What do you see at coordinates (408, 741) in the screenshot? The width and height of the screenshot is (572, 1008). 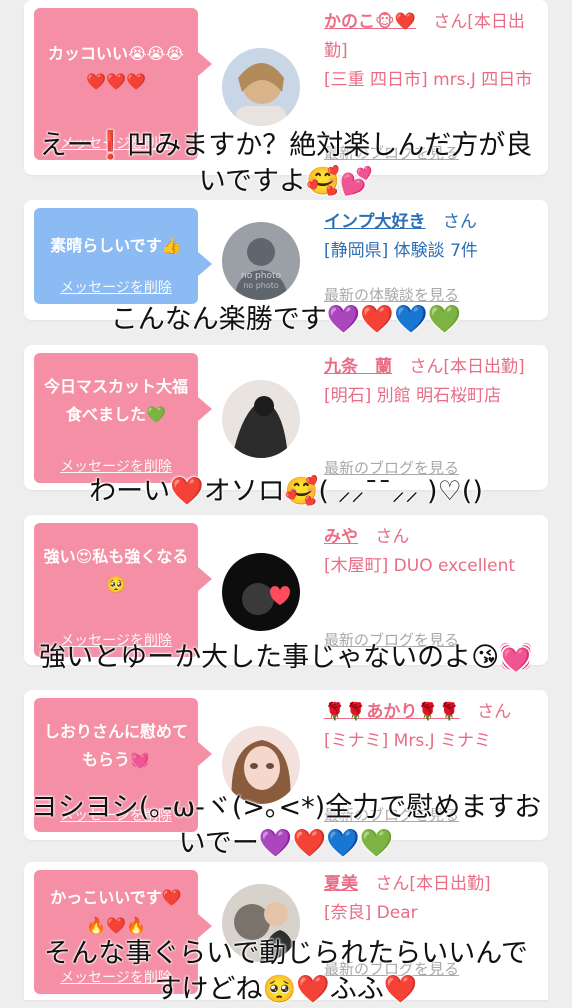 I see `shop-area: [ミナミ] Mrs.J ミナミ` at bounding box center [408, 741].